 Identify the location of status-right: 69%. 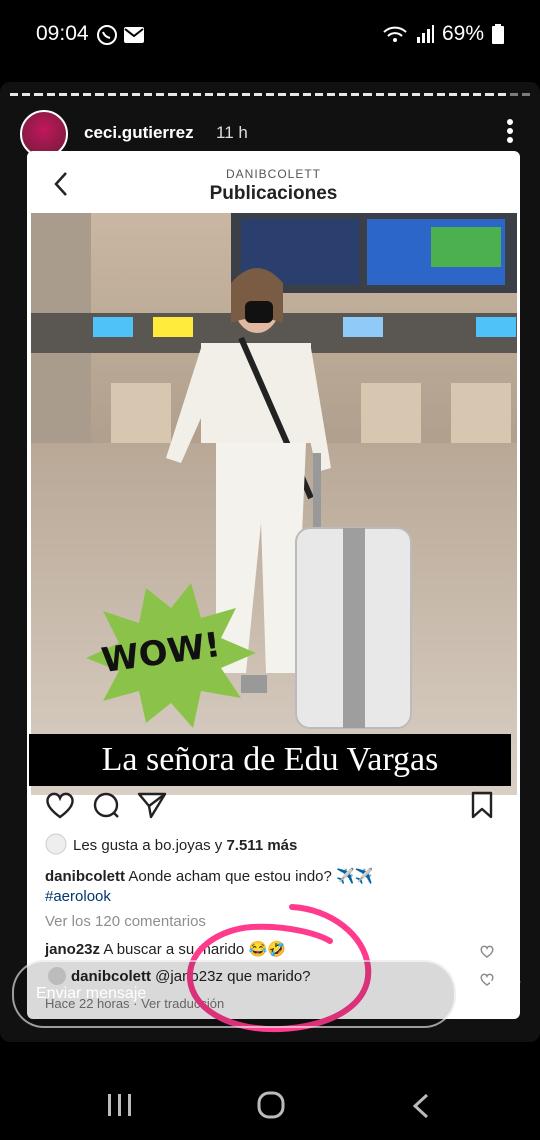
(443, 34).